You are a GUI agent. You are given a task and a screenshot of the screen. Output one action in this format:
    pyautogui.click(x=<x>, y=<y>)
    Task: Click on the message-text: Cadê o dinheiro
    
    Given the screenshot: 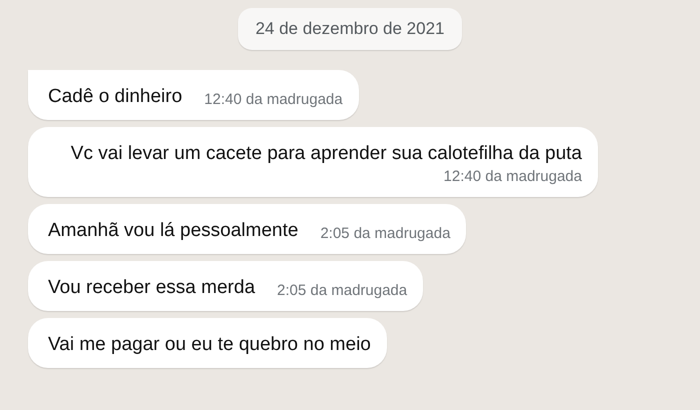 What is the action you would take?
    pyautogui.click(x=115, y=97)
    